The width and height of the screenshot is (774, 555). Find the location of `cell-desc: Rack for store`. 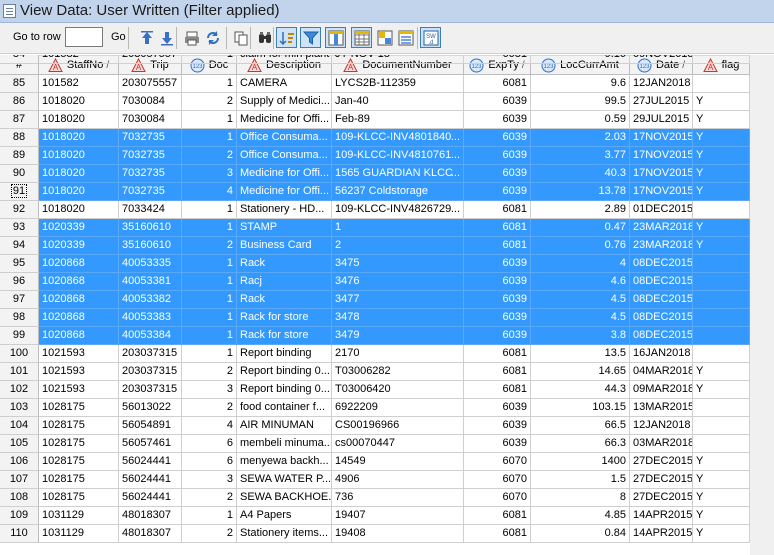

cell-desc: Rack for store is located at coordinates (284, 336).